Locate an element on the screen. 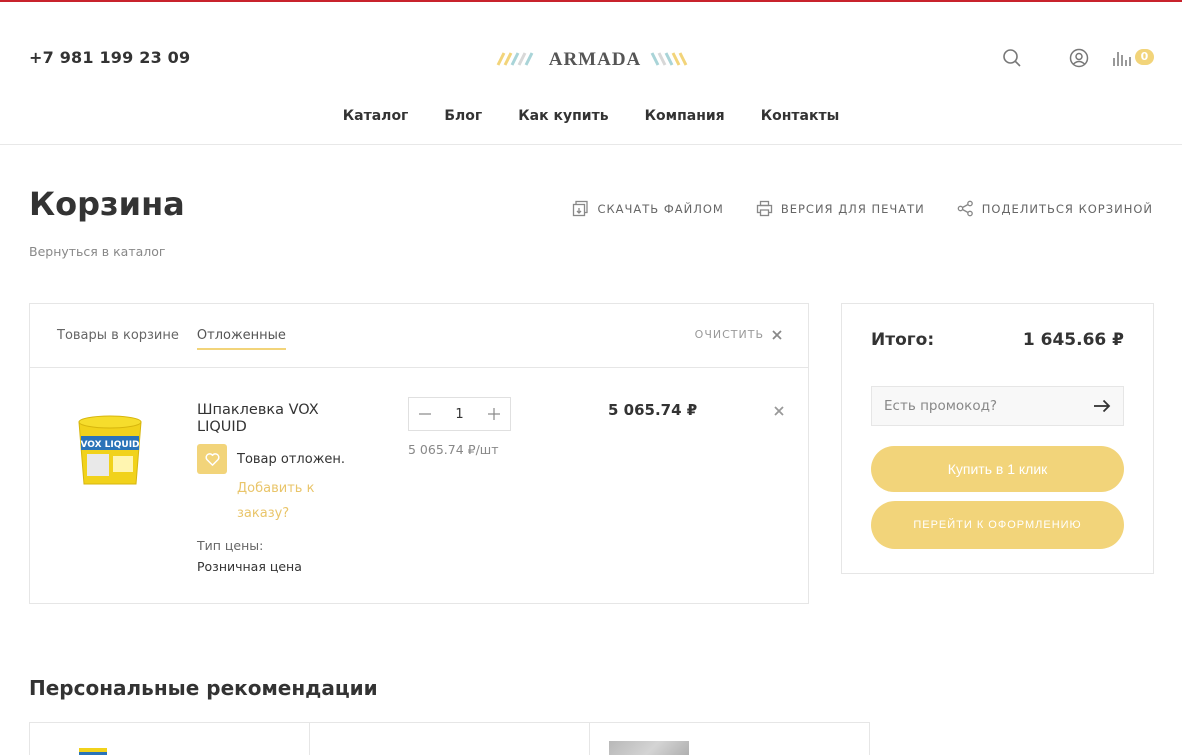 The image size is (1182, 755). buy-one-click-button: Купить в 1 клик is located at coordinates (997, 469).